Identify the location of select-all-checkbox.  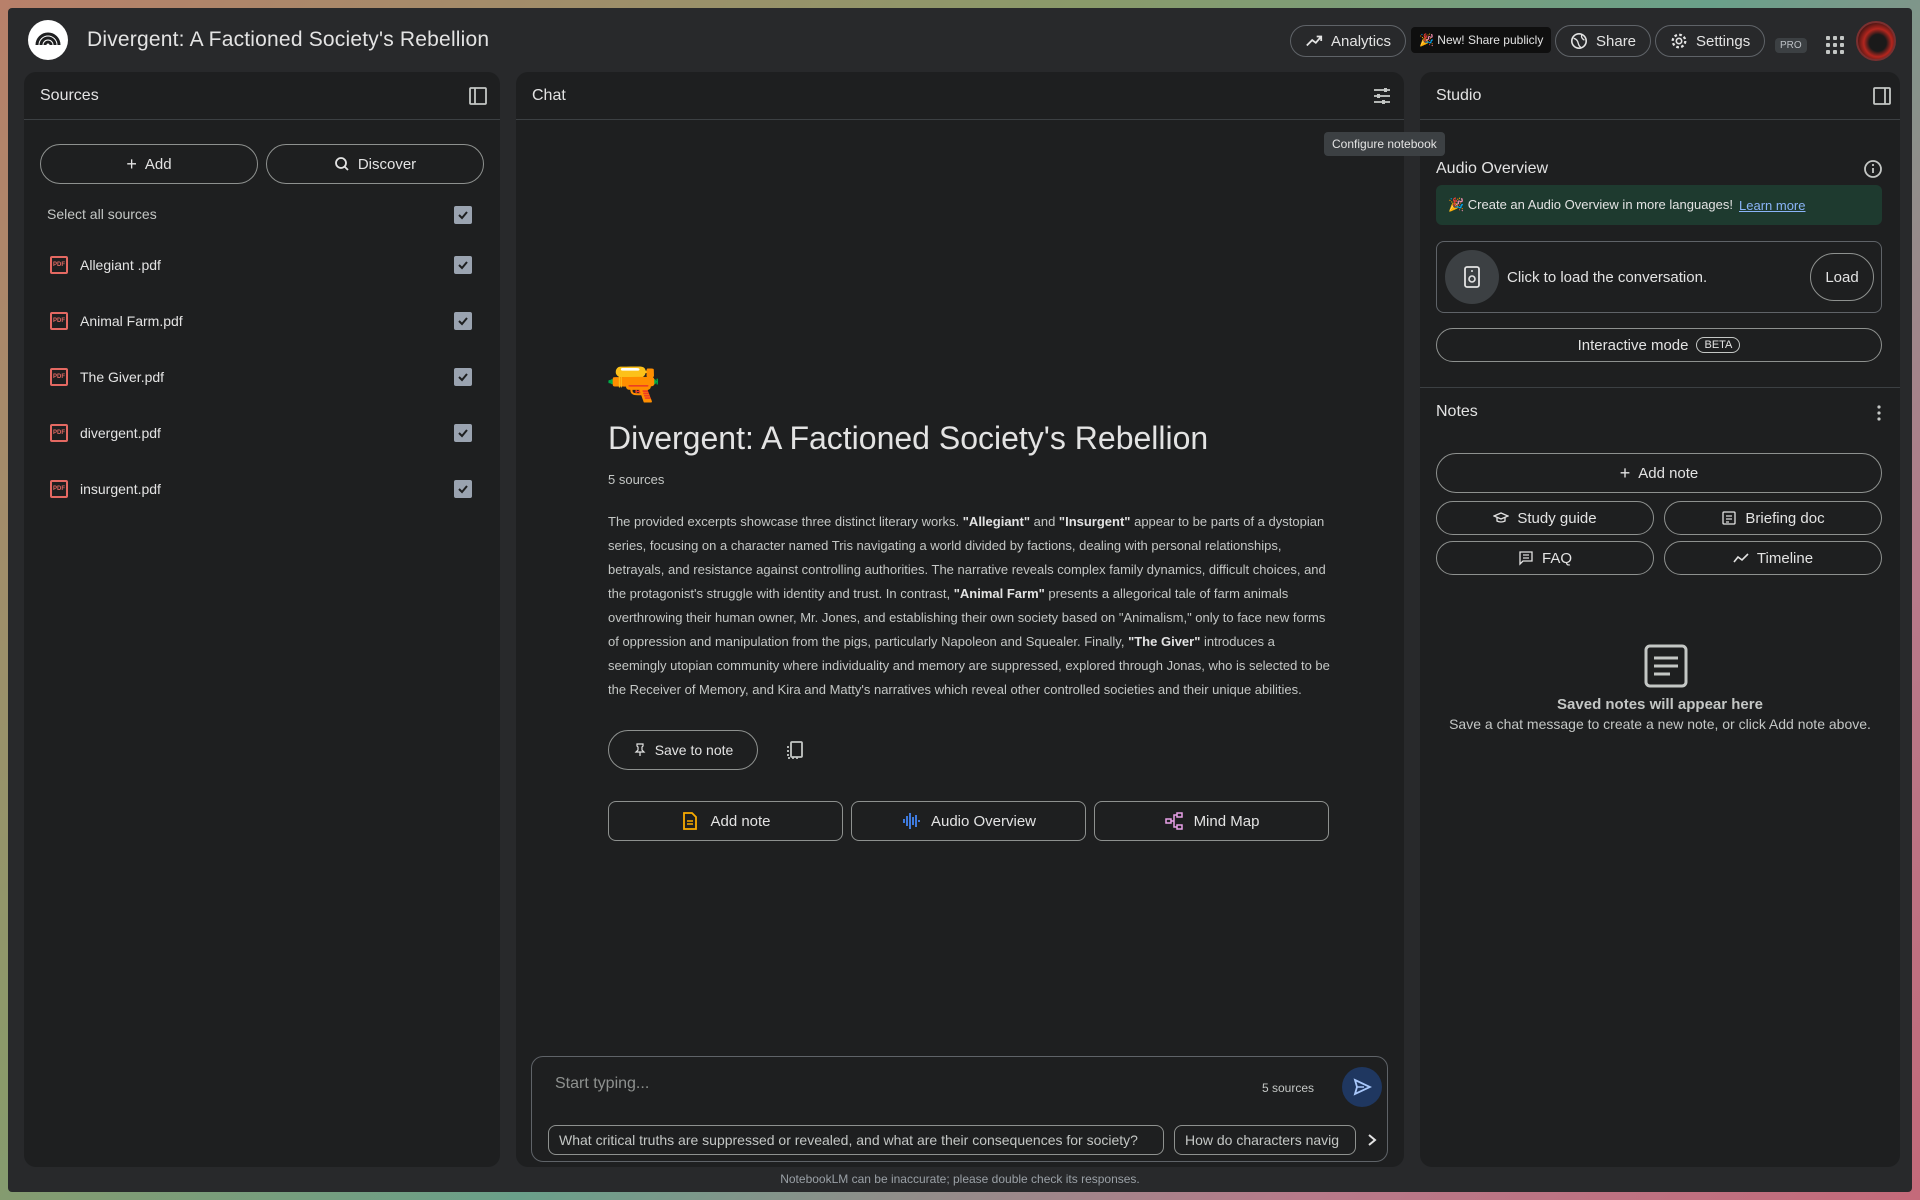
(463, 215).